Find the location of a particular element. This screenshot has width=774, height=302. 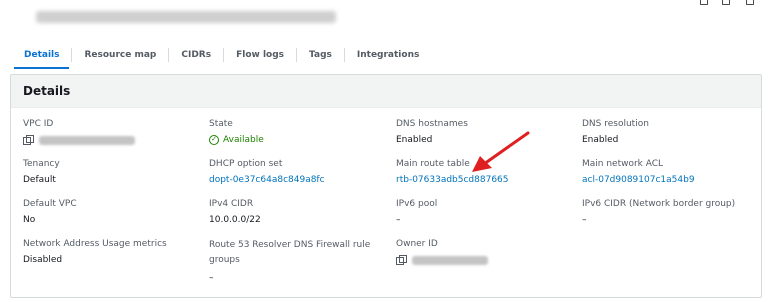

tab-details: Details is located at coordinates (41, 57).